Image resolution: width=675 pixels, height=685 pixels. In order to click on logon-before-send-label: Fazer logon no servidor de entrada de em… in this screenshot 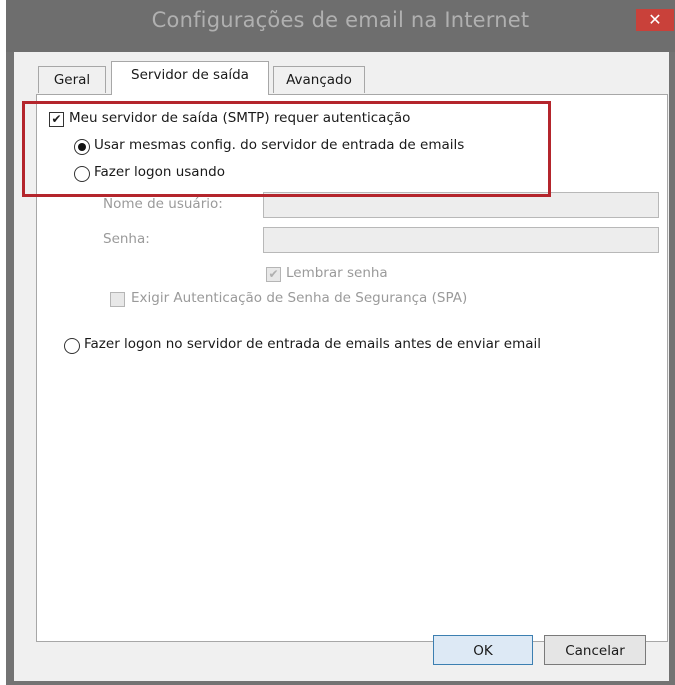, I will do `click(312, 344)`.